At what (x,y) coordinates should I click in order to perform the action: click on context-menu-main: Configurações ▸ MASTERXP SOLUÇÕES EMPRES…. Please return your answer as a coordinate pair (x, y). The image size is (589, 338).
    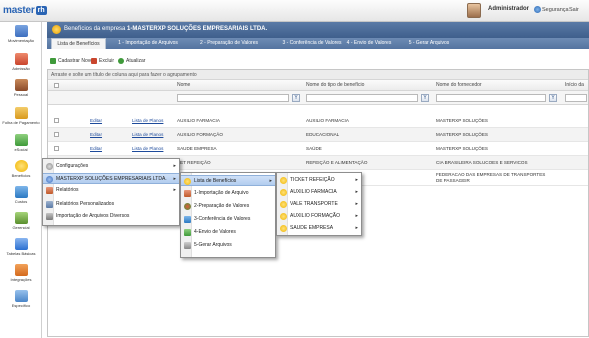
    Looking at the image, I should click on (111, 192).